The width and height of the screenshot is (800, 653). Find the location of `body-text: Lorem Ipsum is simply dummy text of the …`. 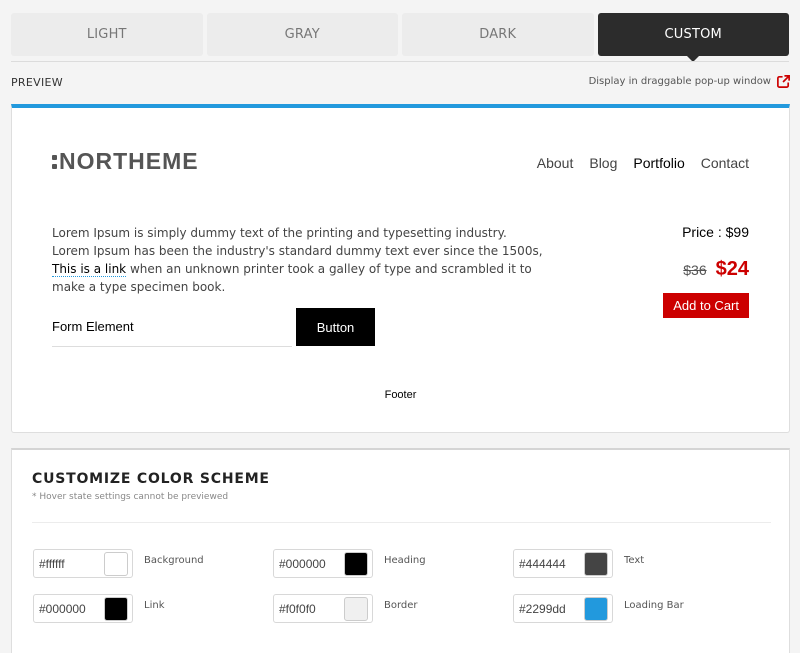

body-text: Lorem Ipsum is simply dummy text of the … is located at coordinates (299, 260).